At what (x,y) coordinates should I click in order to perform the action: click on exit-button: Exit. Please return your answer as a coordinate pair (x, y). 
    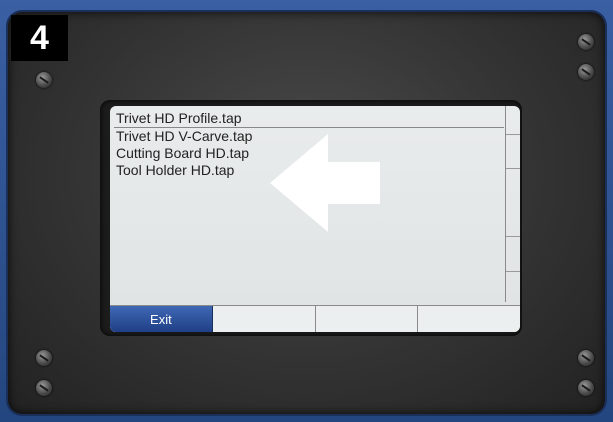
    Looking at the image, I should click on (161, 319).